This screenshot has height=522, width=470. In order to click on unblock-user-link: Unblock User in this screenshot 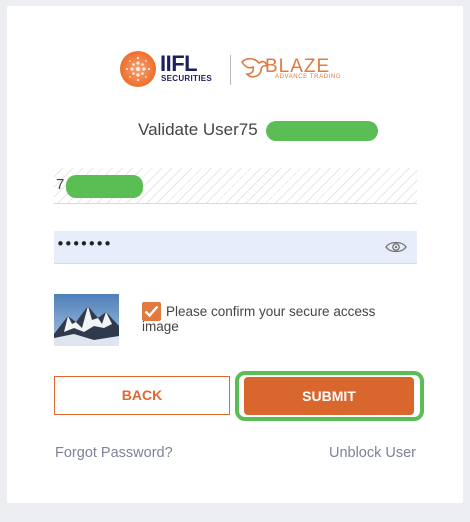, I will do `click(372, 453)`.